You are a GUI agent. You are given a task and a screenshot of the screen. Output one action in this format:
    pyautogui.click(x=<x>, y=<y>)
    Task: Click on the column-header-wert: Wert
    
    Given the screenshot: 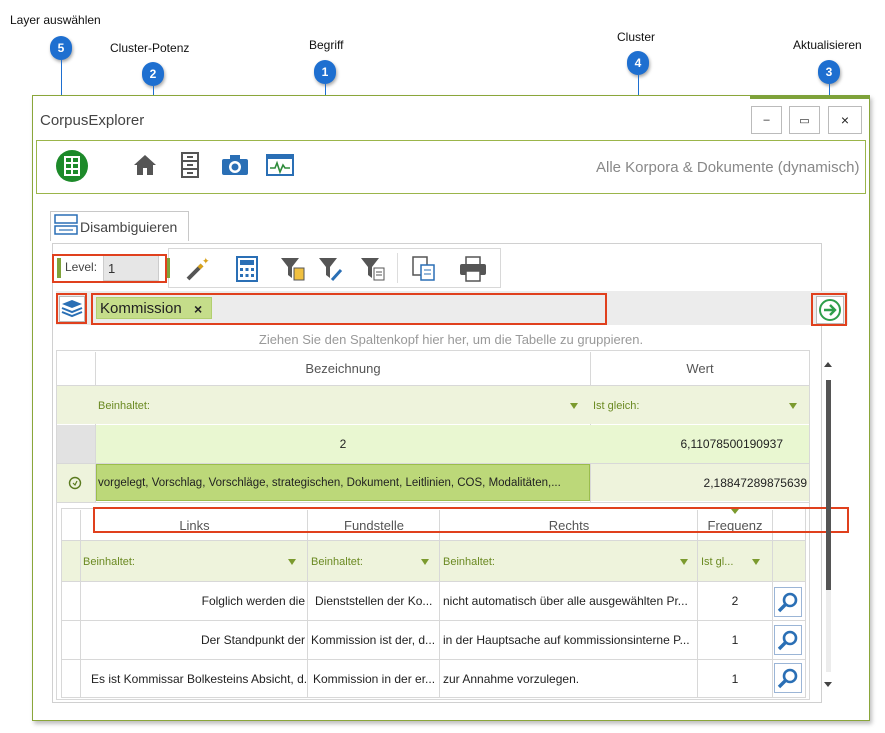 What is the action you would take?
    pyautogui.click(x=700, y=368)
    